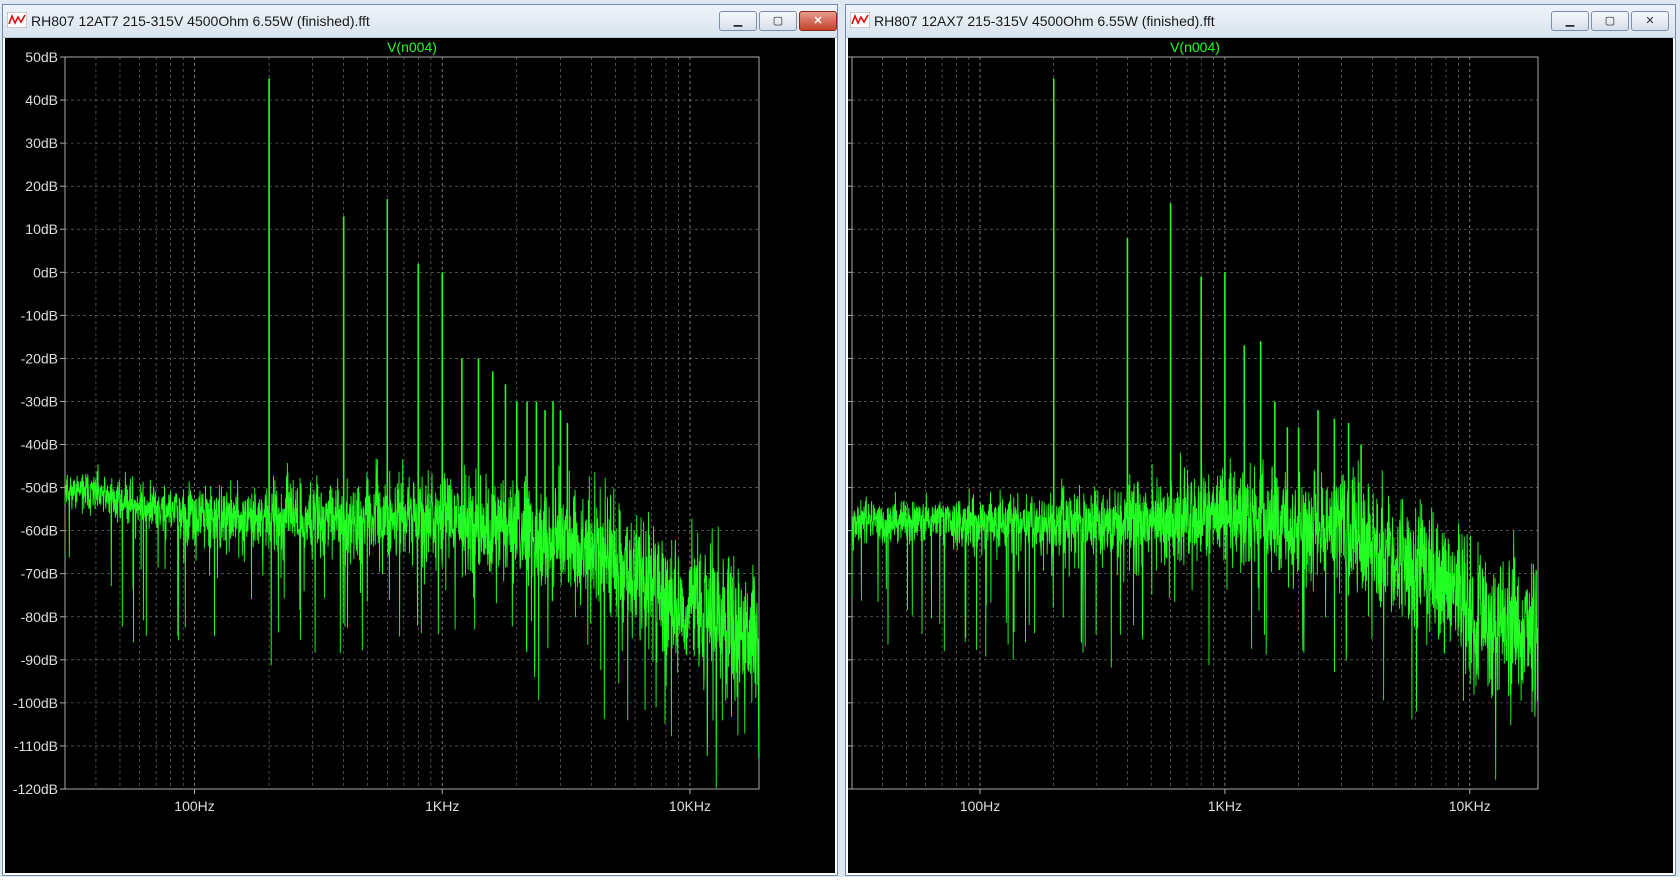 This screenshot has width=1680, height=883. I want to click on y-tick-label: 20dB, so click(41, 186).